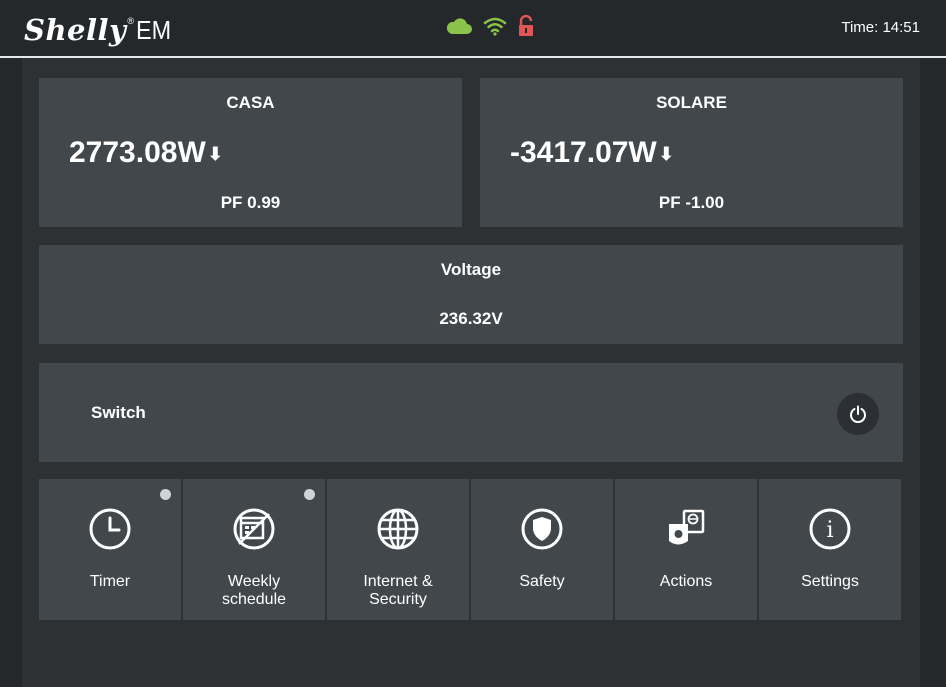 The height and width of the screenshot is (687, 946). What do you see at coordinates (459, 28) in the screenshot?
I see `cloud-icon` at bounding box center [459, 28].